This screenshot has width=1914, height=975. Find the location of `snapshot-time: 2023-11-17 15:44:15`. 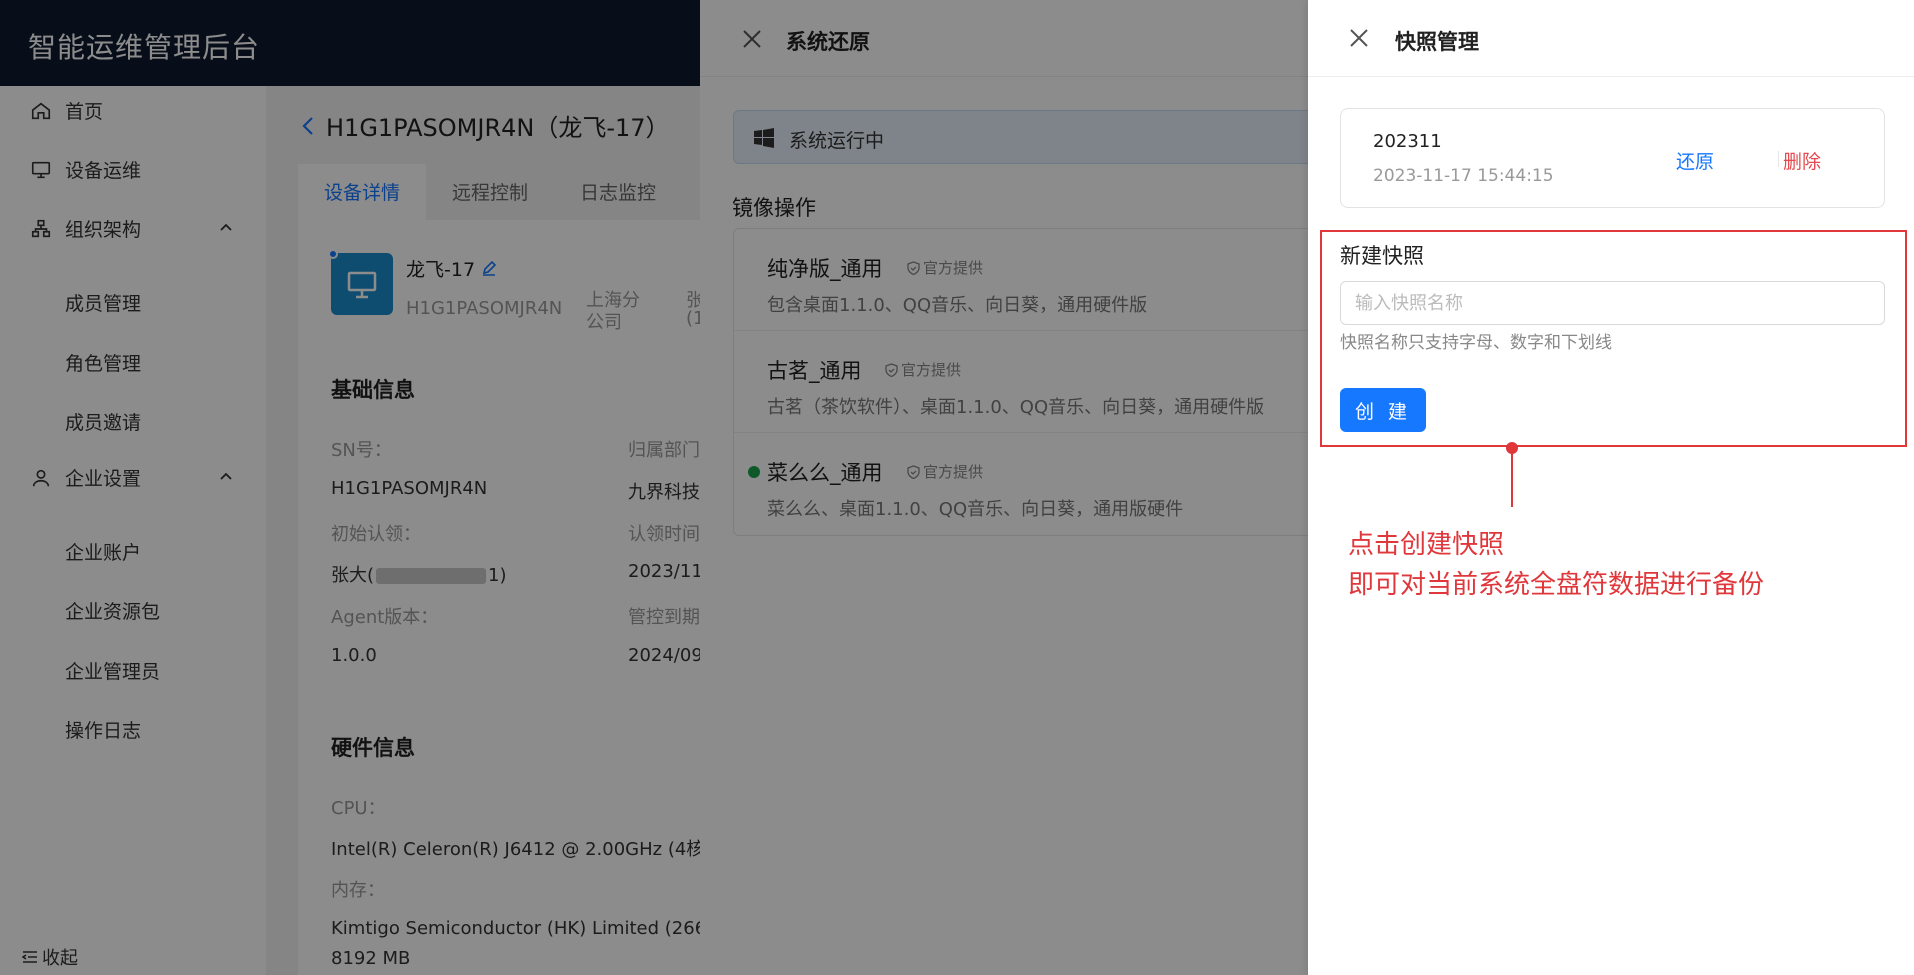

snapshot-time: 2023-11-17 15:44:15 is located at coordinates (1463, 176).